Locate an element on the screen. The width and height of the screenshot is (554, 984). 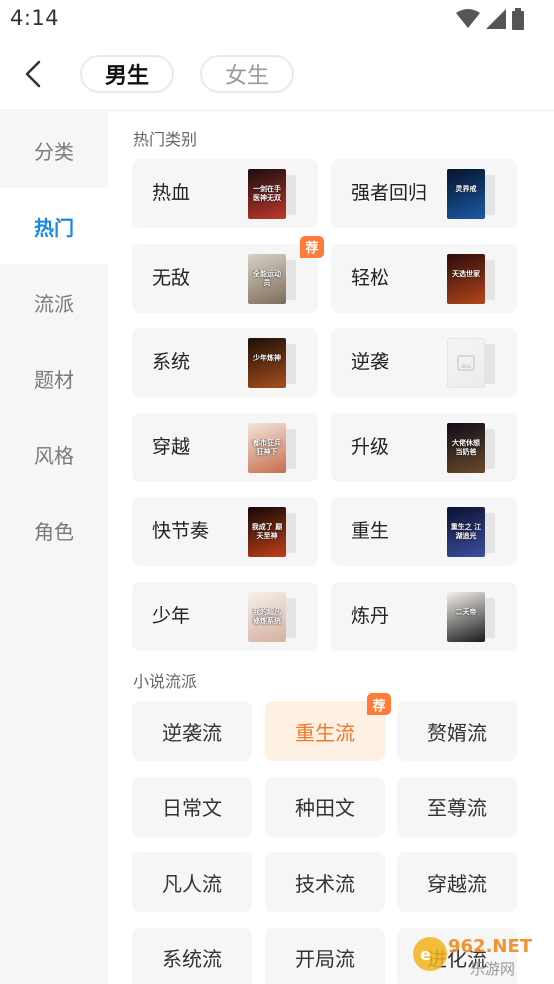
tab-male: 男生 is located at coordinates (127, 74).